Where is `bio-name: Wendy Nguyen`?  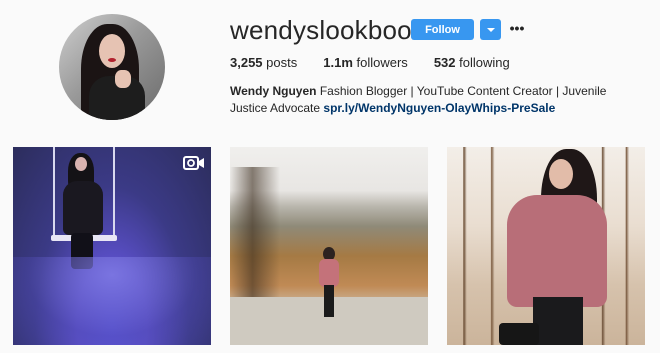 bio-name: Wendy Nguyen is located at coordinates (273, 91).